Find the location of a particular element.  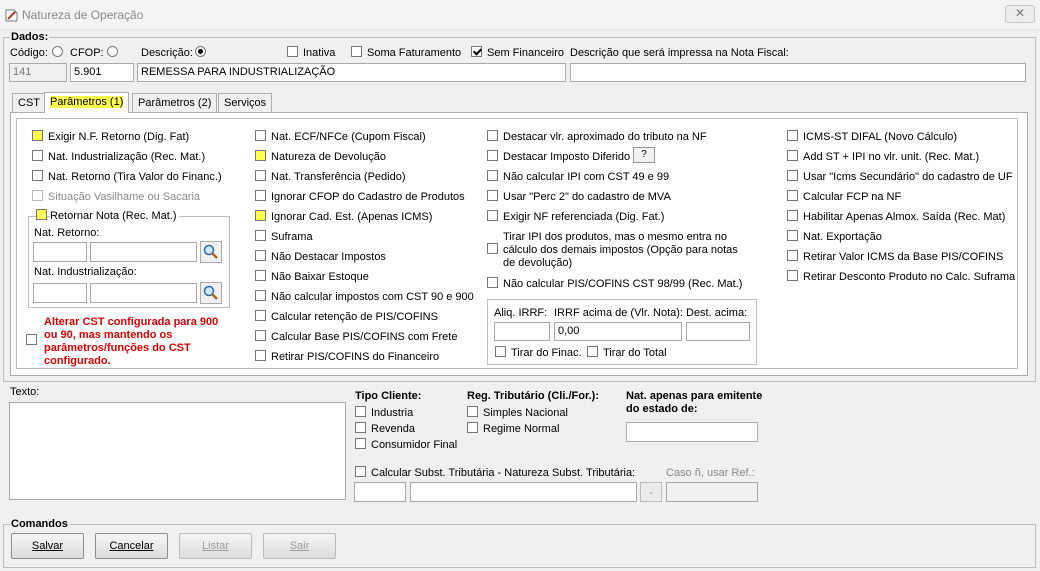

calcular-subst-checkbox is located at coordinates (360, 471).